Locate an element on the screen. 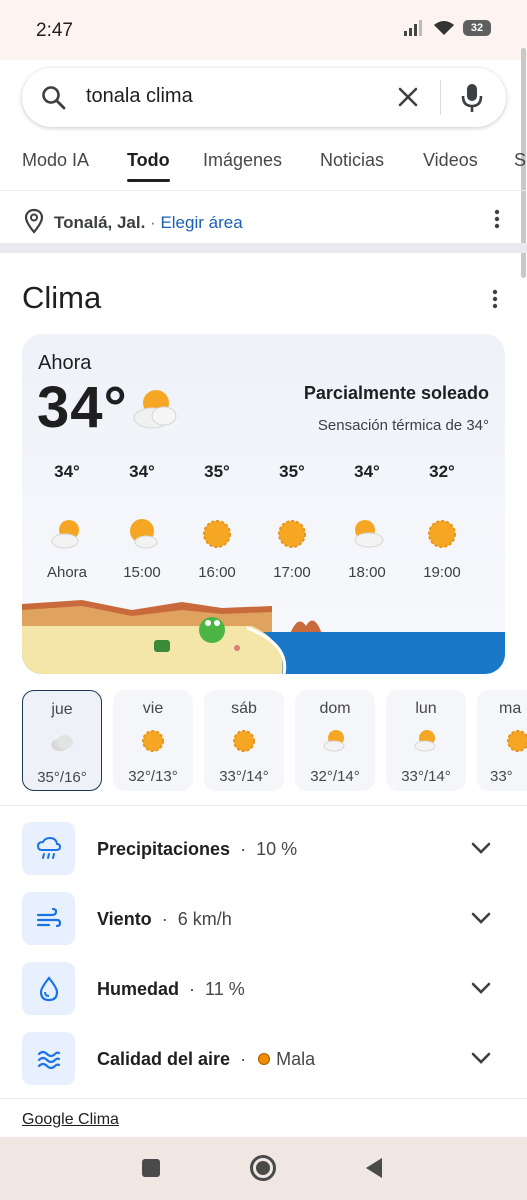 The image size is (527, 1200). weather-condition: Parcialmente soleado is located at coordinates (396, 393).